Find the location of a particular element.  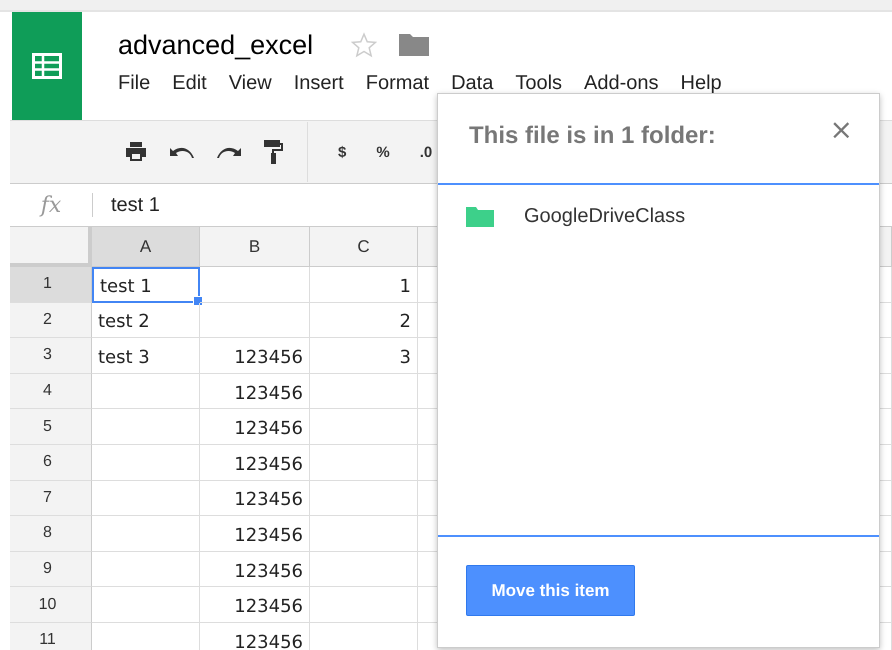

menu-item: Data is located at coordinates (472, 83).